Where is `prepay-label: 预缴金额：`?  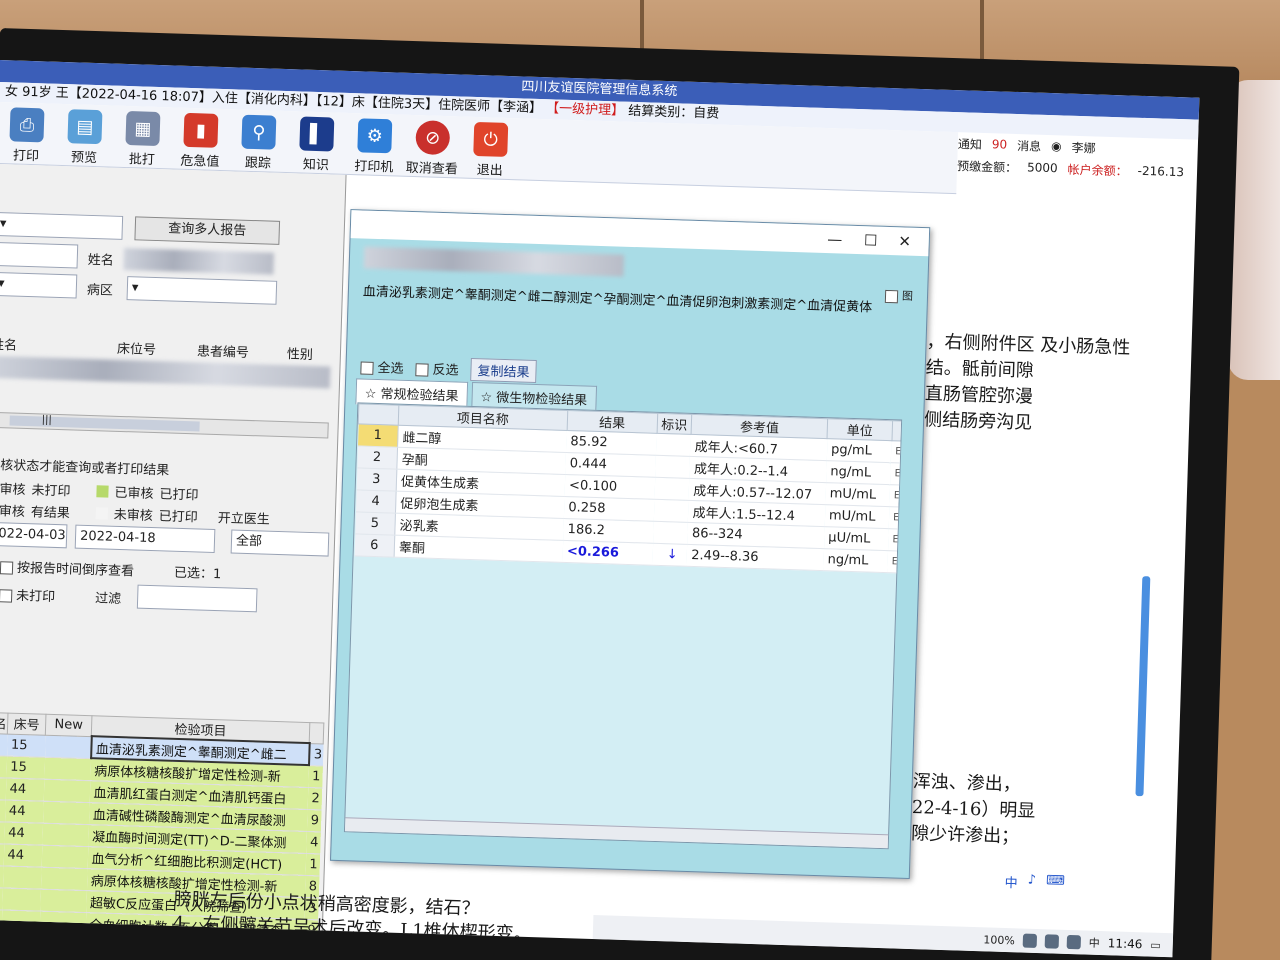 prepay-label: 预缴金额： is located at coordinates (987, 166).